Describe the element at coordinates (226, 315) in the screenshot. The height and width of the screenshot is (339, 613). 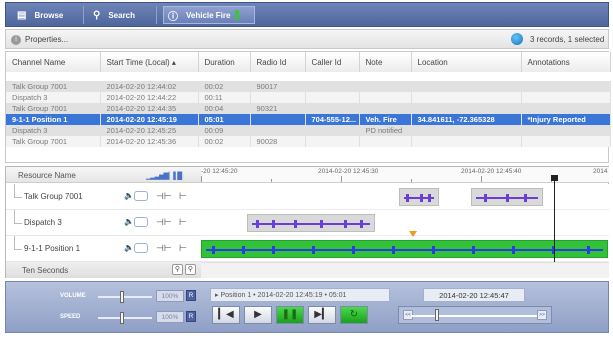
I see `previous-button: ▎◀` at that location.